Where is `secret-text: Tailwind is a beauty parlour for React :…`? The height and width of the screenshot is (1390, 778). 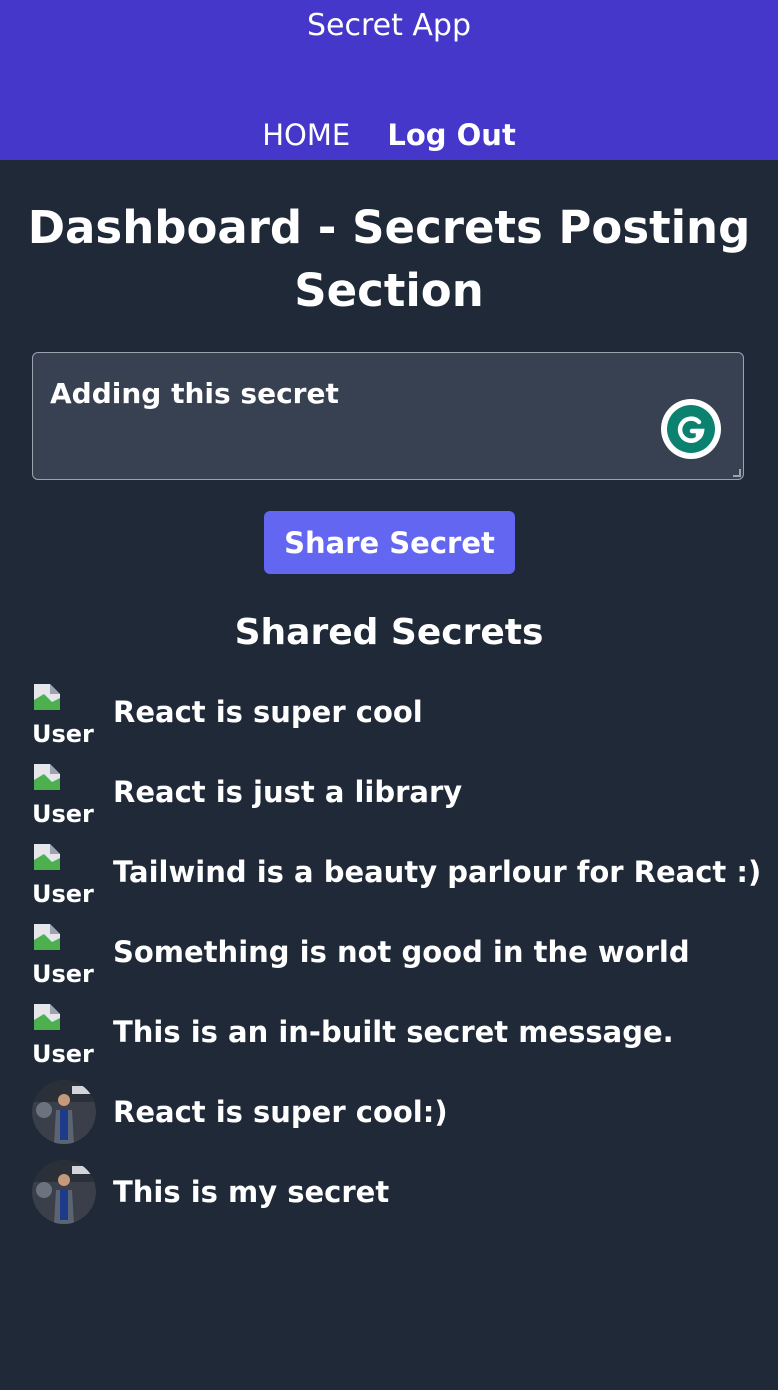 secret-text: Tailwind is a beauty parlour for React :… is located at coordinates (437, 872).